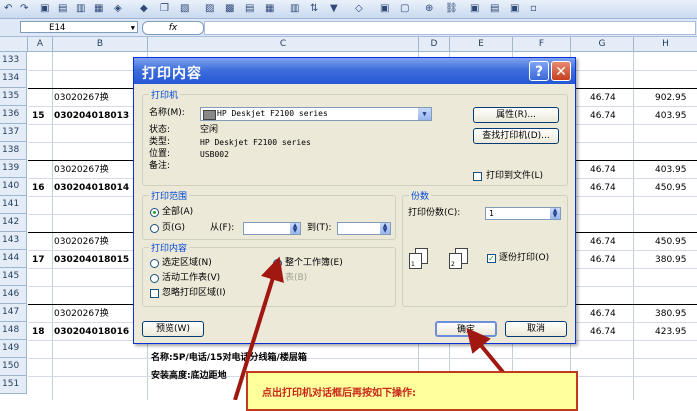 Image resolution: width=697 pixels, height=411 pixels. What do you see at coordinates (283, 44) in the screenshot?
I see `column-header-c: C` at bounding box center [283, 44].